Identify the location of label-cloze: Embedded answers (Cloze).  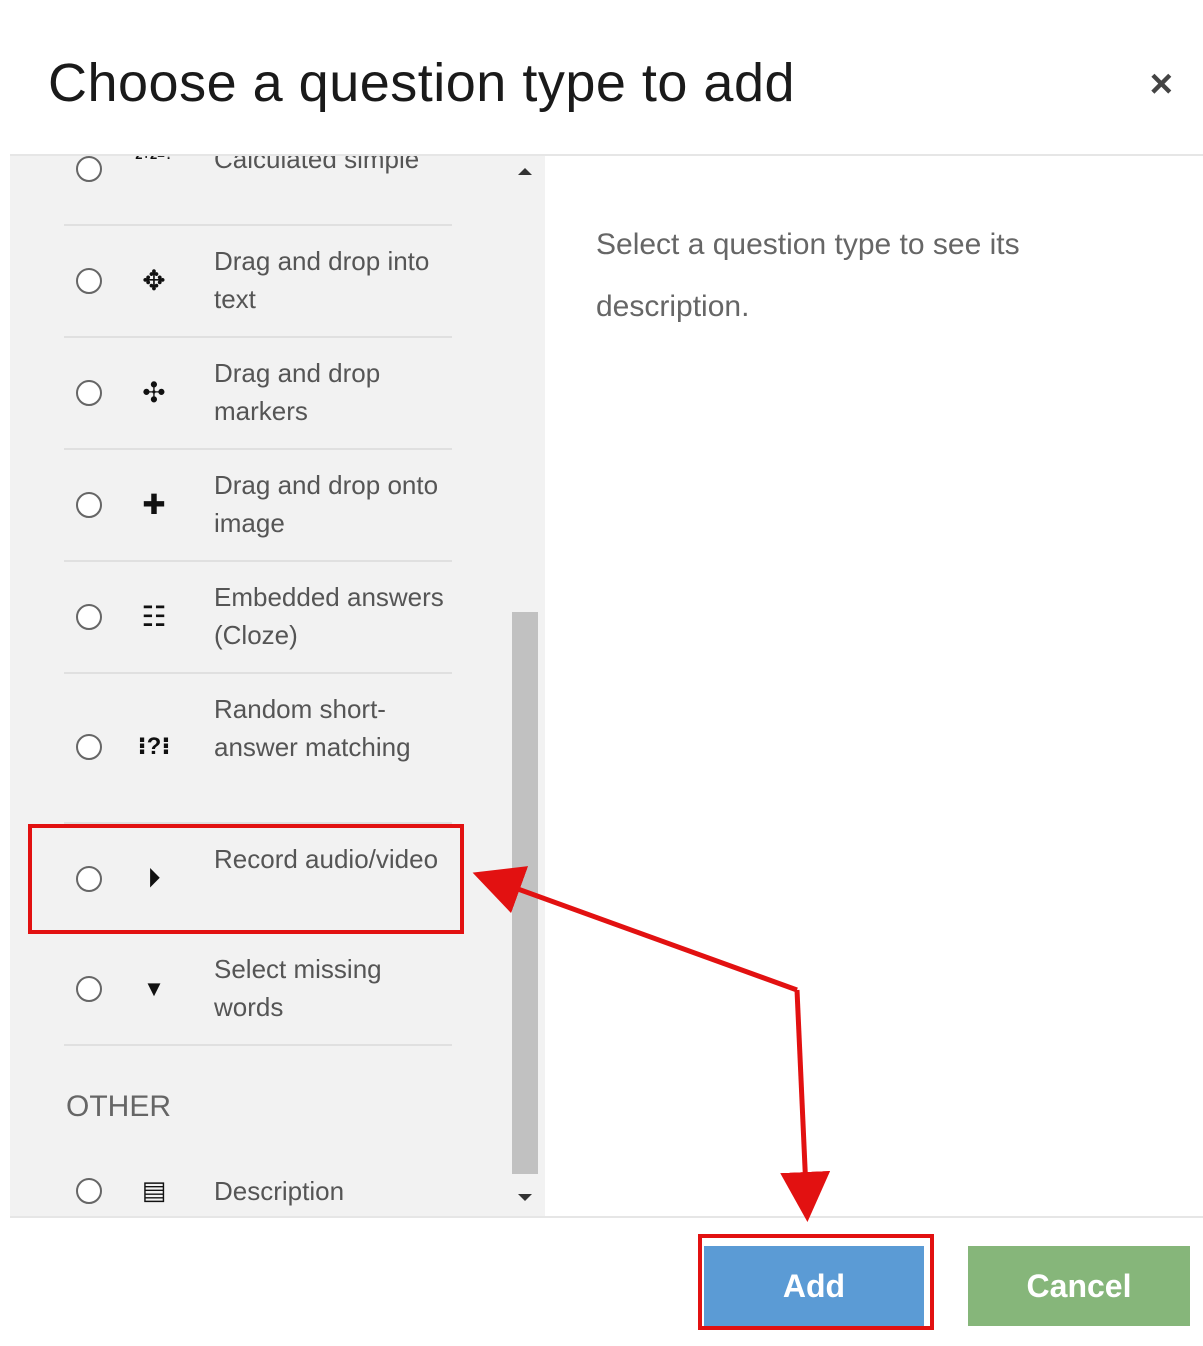
(329, 616).